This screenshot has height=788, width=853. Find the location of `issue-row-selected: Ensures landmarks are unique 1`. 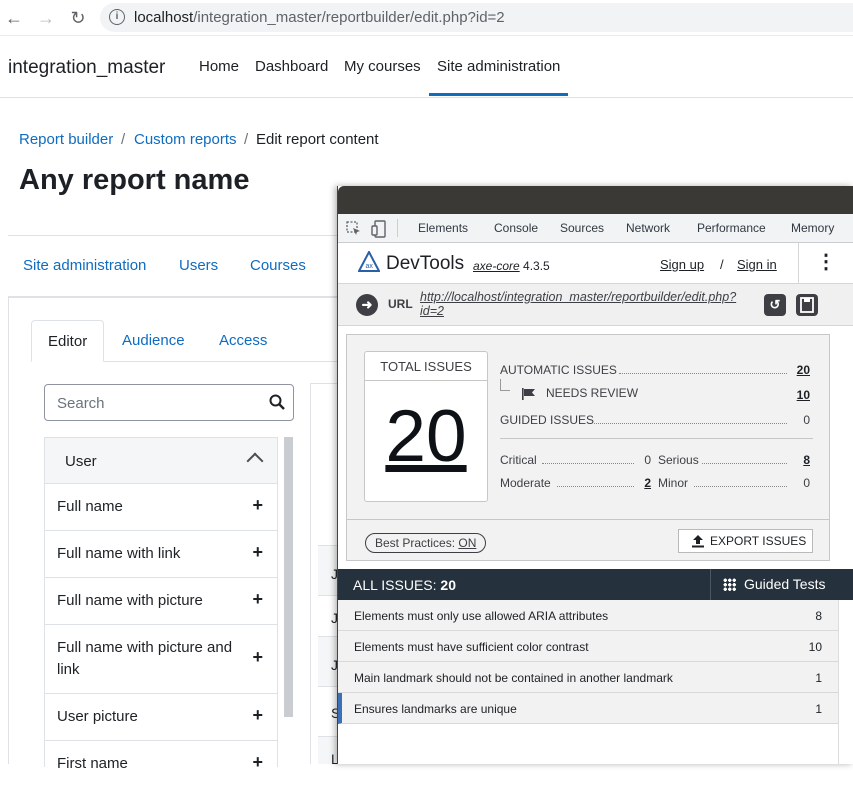

issue-row-selected: Ensures landmarks are unique 1 is located at coordinates (588, 708).